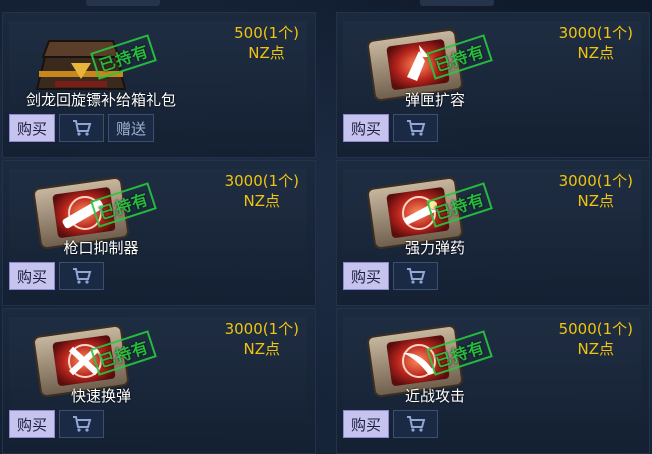  I want to click on item-name: 强力弹药, so click(434, 248).